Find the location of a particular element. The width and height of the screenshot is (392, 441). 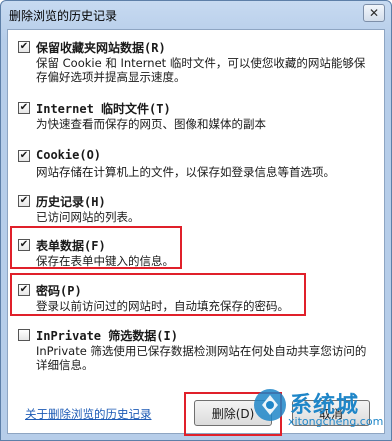

option-temp-internet-files: ✔ Internet 临时文件(T) 为快速查看而保存的网页、图像和媒体的副本 is located at coordinates (194, 117).